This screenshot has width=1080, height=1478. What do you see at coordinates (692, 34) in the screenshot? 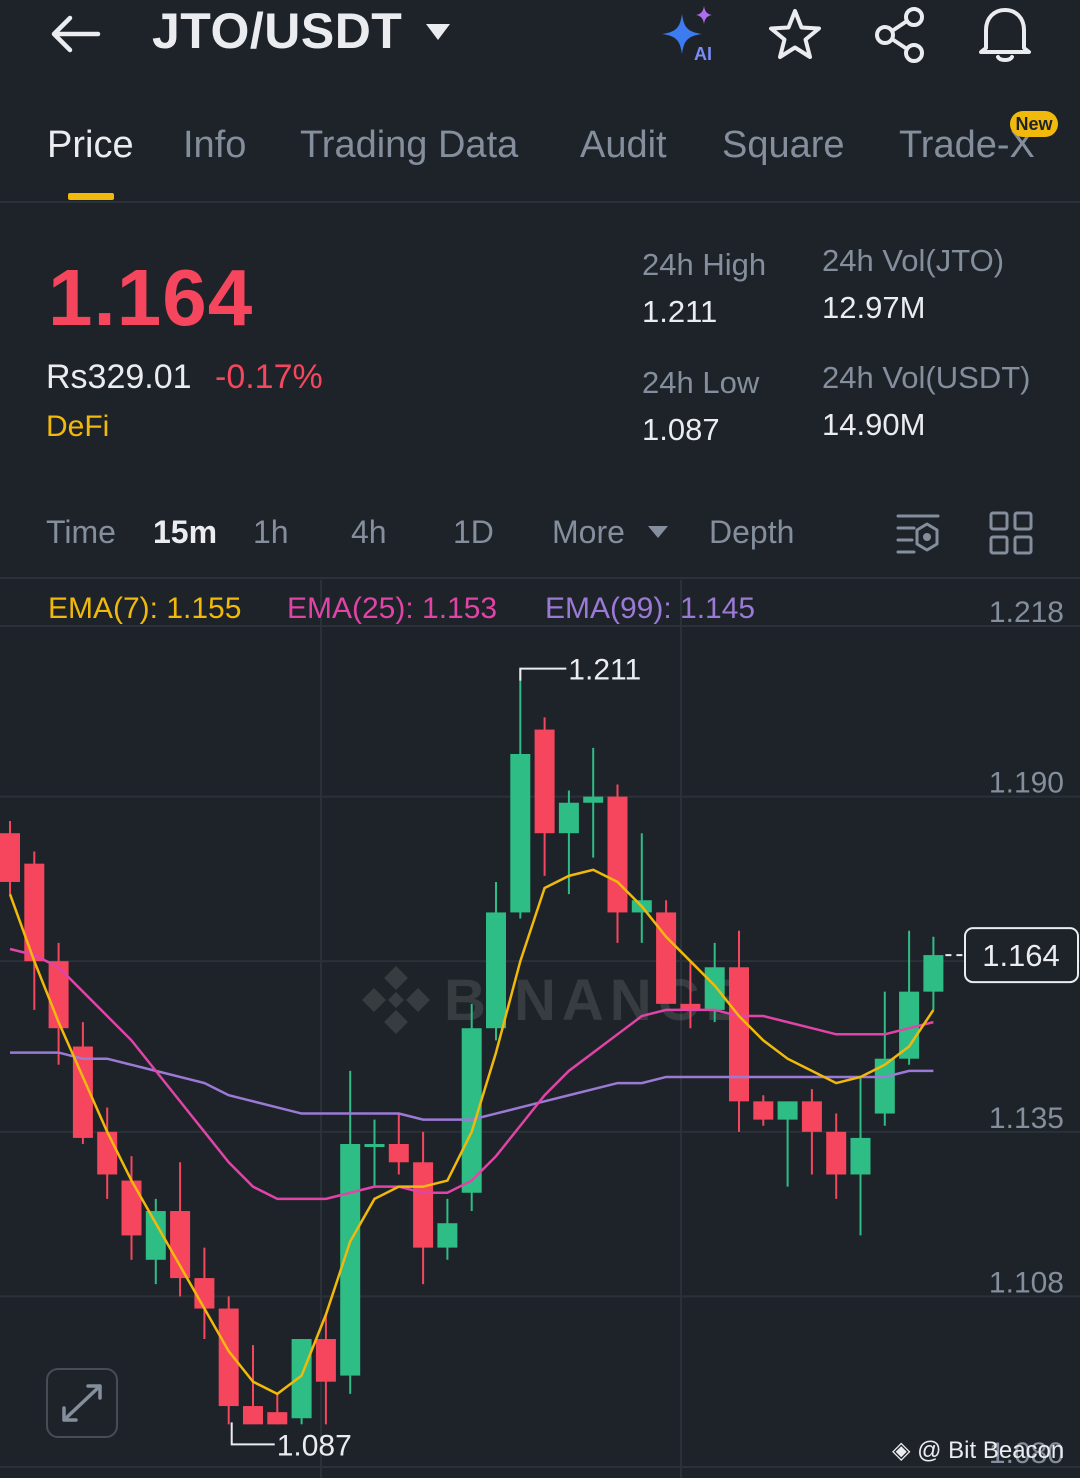
I see `ai-sparkle-icon: AI` at bounding box center [692, 34].